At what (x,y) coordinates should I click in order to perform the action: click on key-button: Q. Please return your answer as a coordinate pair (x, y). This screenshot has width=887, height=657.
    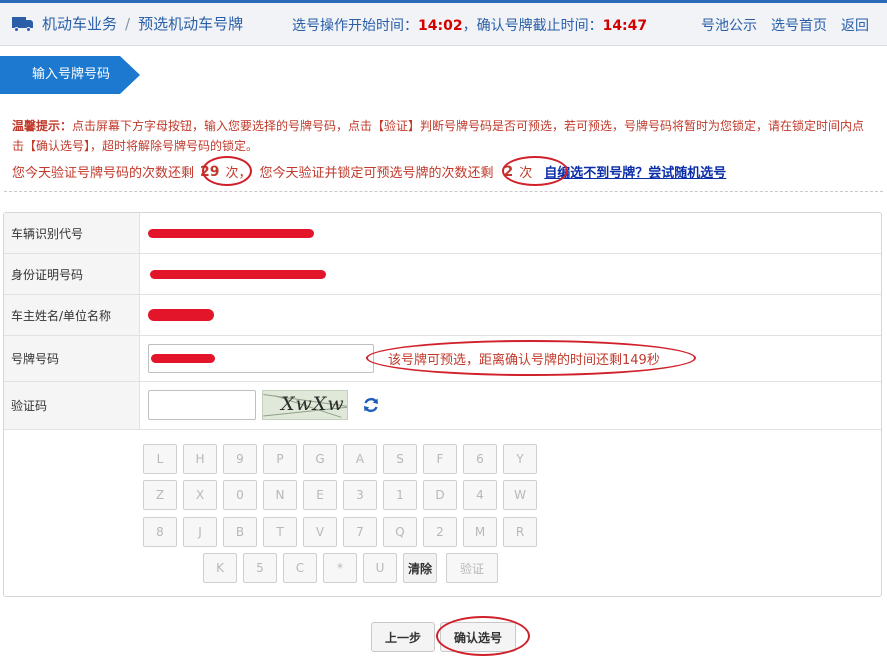
    Looking at the image, I should click on (400, 532).